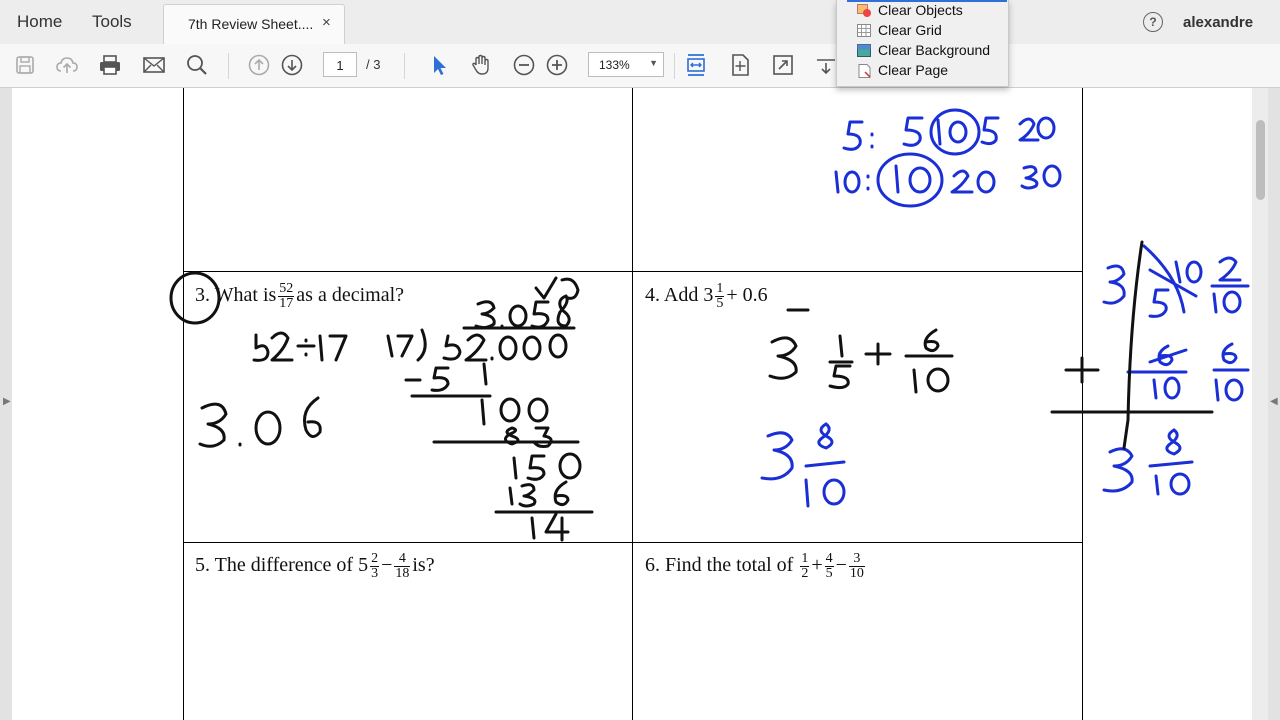  What do you see at coordinates (755, 566) in the screenshot?
I see `question-6: 6. Find the total of 1 2 +4 5−3 10` at bounding box center [755, 566].